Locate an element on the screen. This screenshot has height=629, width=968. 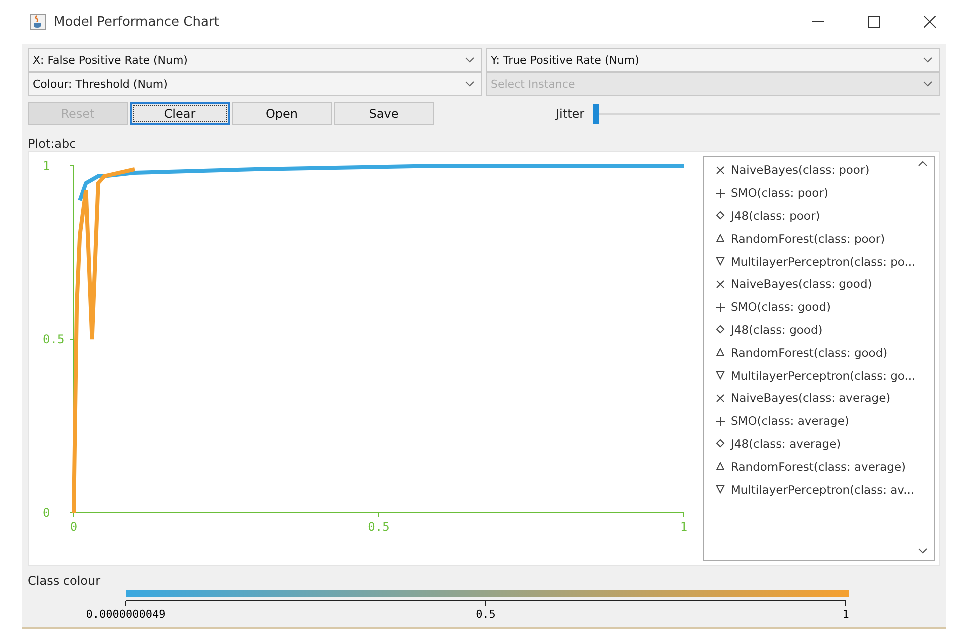
plot-title: Plot:abc is located at coordinates (53, 144).